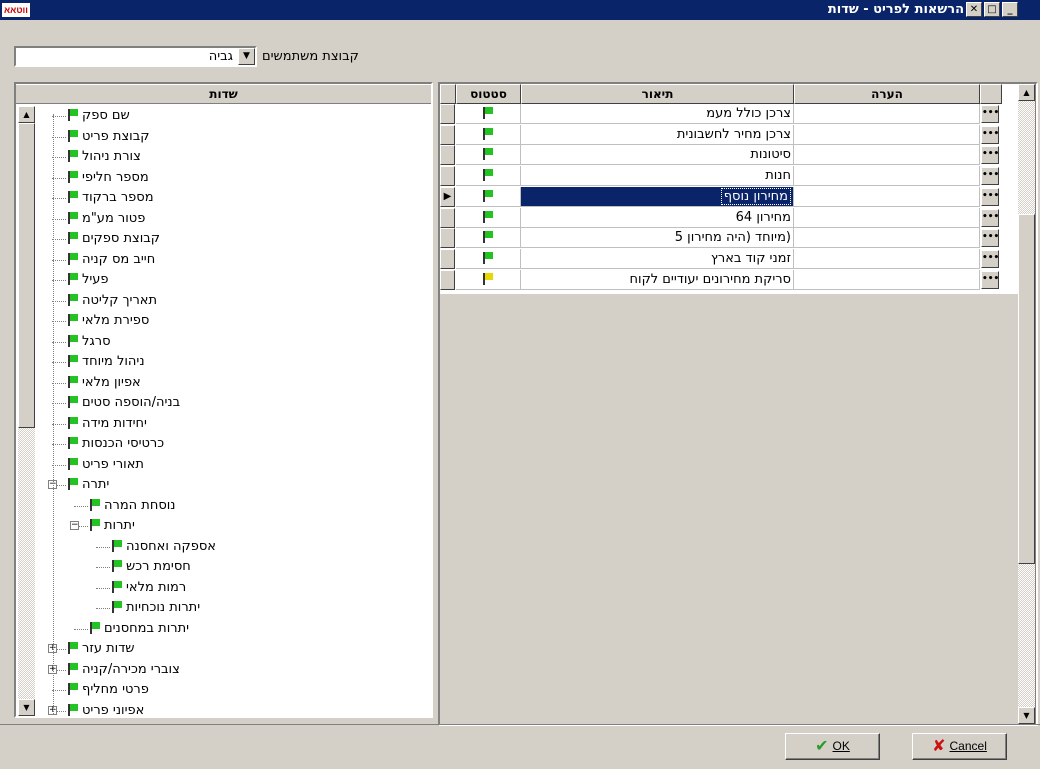 This screenshot has width=1040, height=769. I want to click on tree-item: פעיל, so click(223, 280).